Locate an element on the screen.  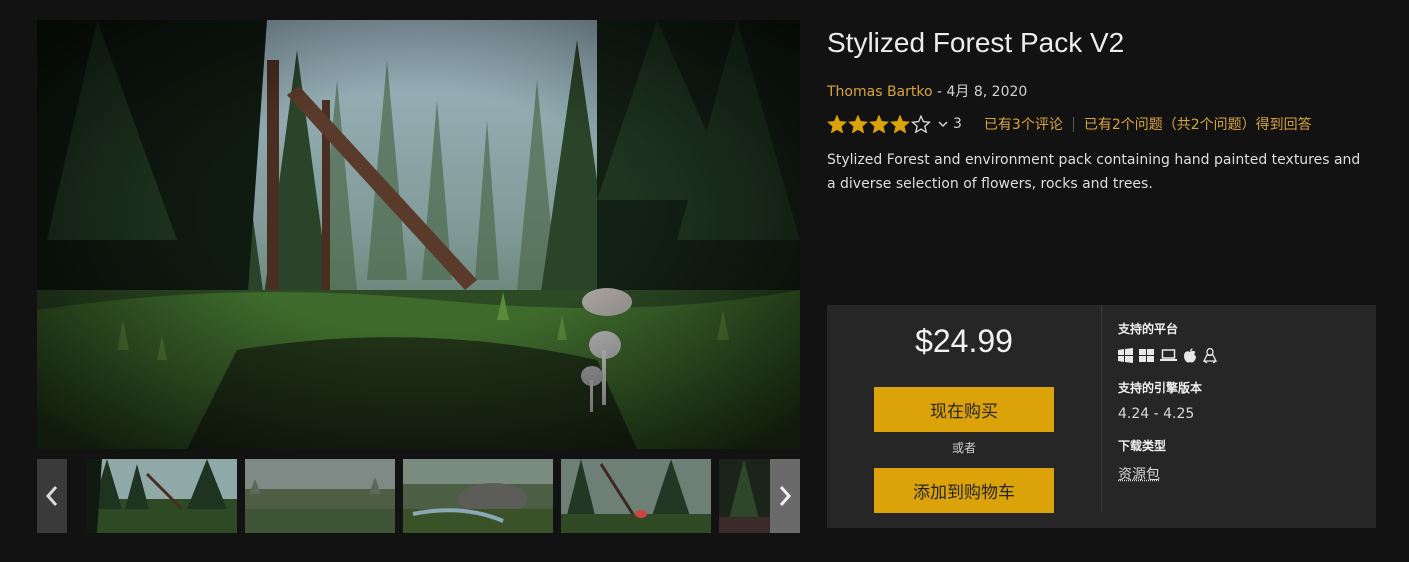
laptop-icon is located at coordinates (1168, 355).